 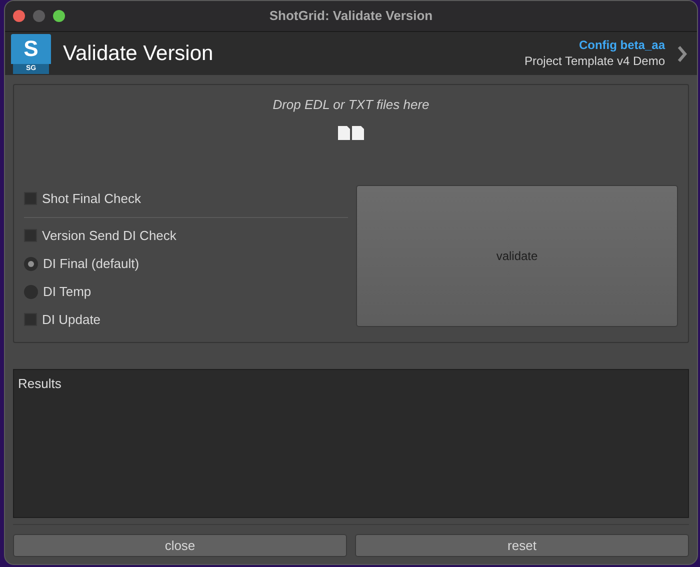 I want to click on drop-hint-text: Drop EDL or TXT files here, so click(x=351, y=105).